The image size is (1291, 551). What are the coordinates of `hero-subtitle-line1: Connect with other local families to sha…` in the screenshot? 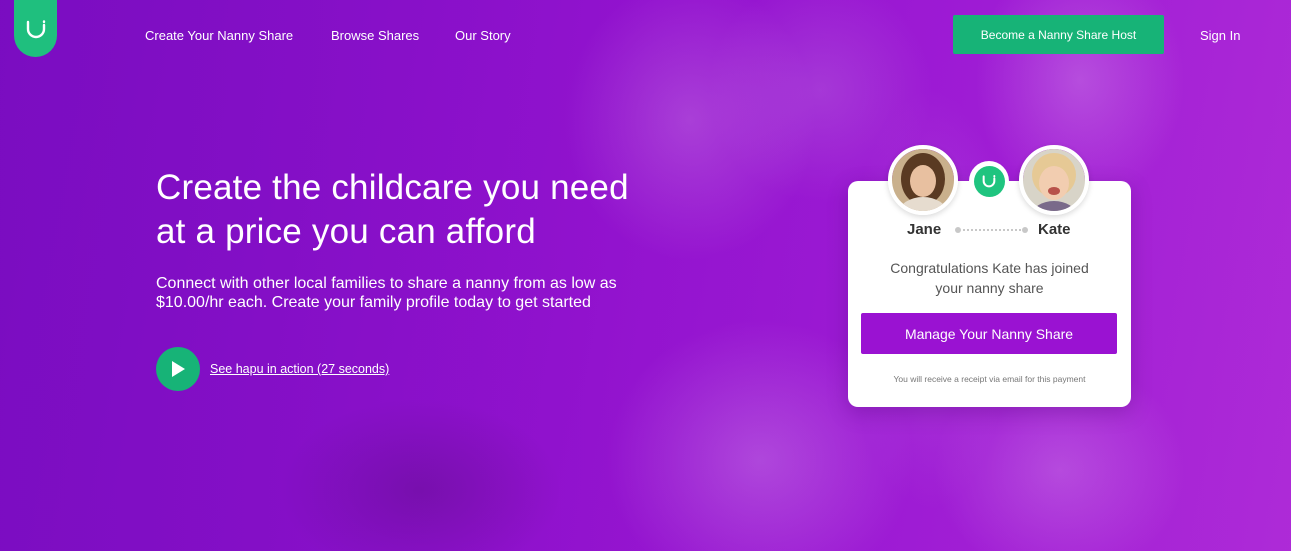 It's located at (386, 283).